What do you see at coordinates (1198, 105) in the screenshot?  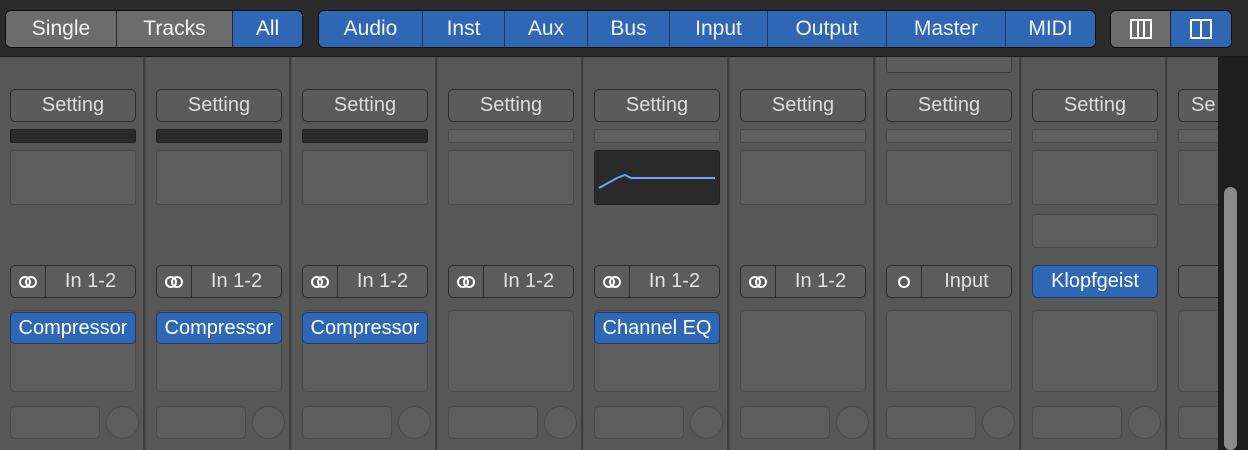 I see `setting-button: Se` at bounding box center [1198, 105].